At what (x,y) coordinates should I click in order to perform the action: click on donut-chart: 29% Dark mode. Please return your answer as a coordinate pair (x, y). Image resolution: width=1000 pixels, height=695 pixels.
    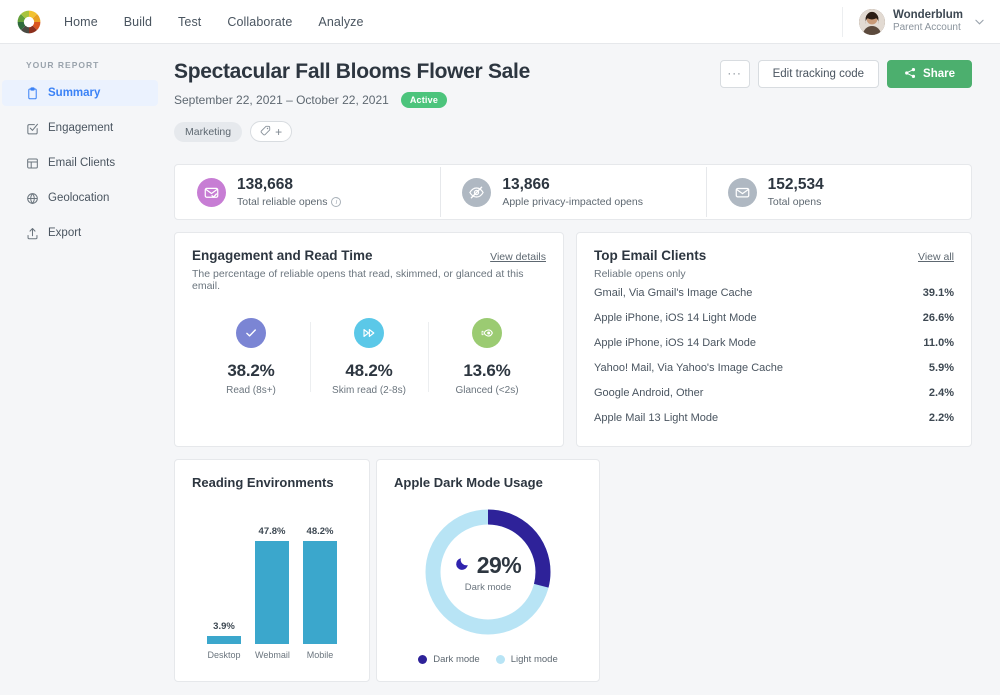
    Looking at the image, I should click on (488, 572).